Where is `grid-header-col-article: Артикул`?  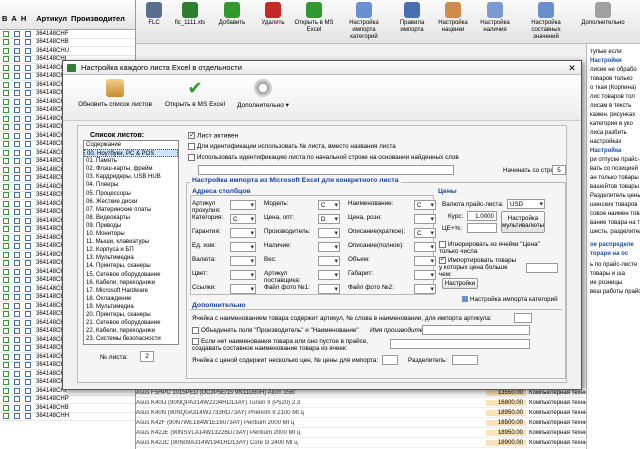
grid-header-col-article: Артикул is located at coordinates (51, 18).